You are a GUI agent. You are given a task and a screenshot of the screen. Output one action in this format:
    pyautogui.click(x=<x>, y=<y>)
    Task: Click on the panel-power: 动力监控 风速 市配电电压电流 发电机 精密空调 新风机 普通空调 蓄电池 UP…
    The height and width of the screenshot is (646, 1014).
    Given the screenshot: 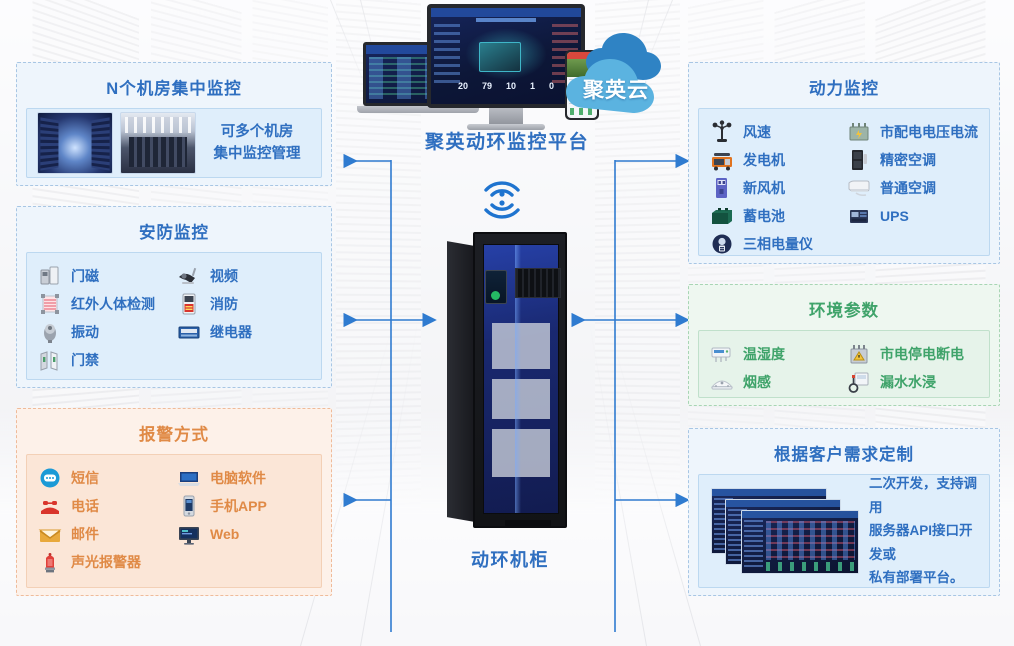 What is the action you would take?
    pyautogui.click(x=844, y=163)
    